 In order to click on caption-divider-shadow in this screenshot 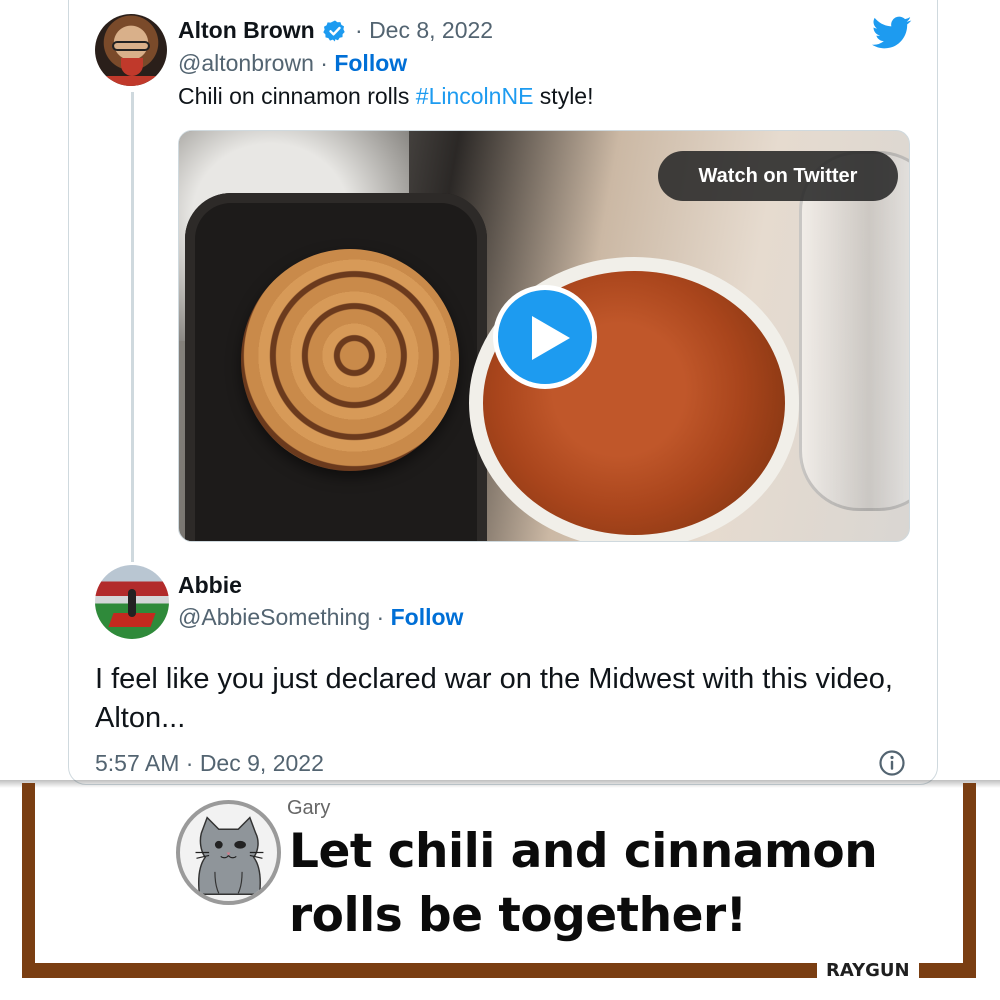, I will do `click(500, 784)`.